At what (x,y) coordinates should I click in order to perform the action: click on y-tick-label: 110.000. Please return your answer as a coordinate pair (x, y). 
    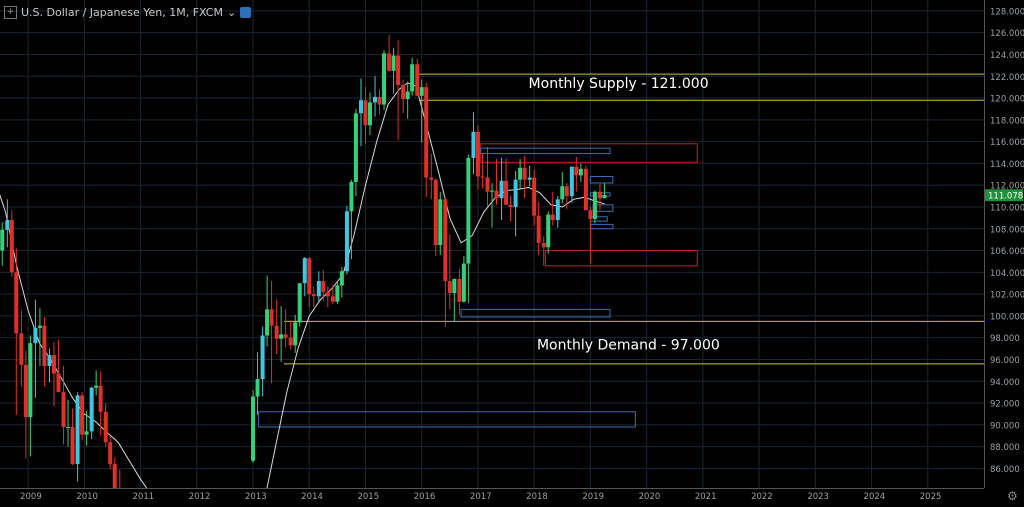
    Looking at the image, I should click on (1007, 208).